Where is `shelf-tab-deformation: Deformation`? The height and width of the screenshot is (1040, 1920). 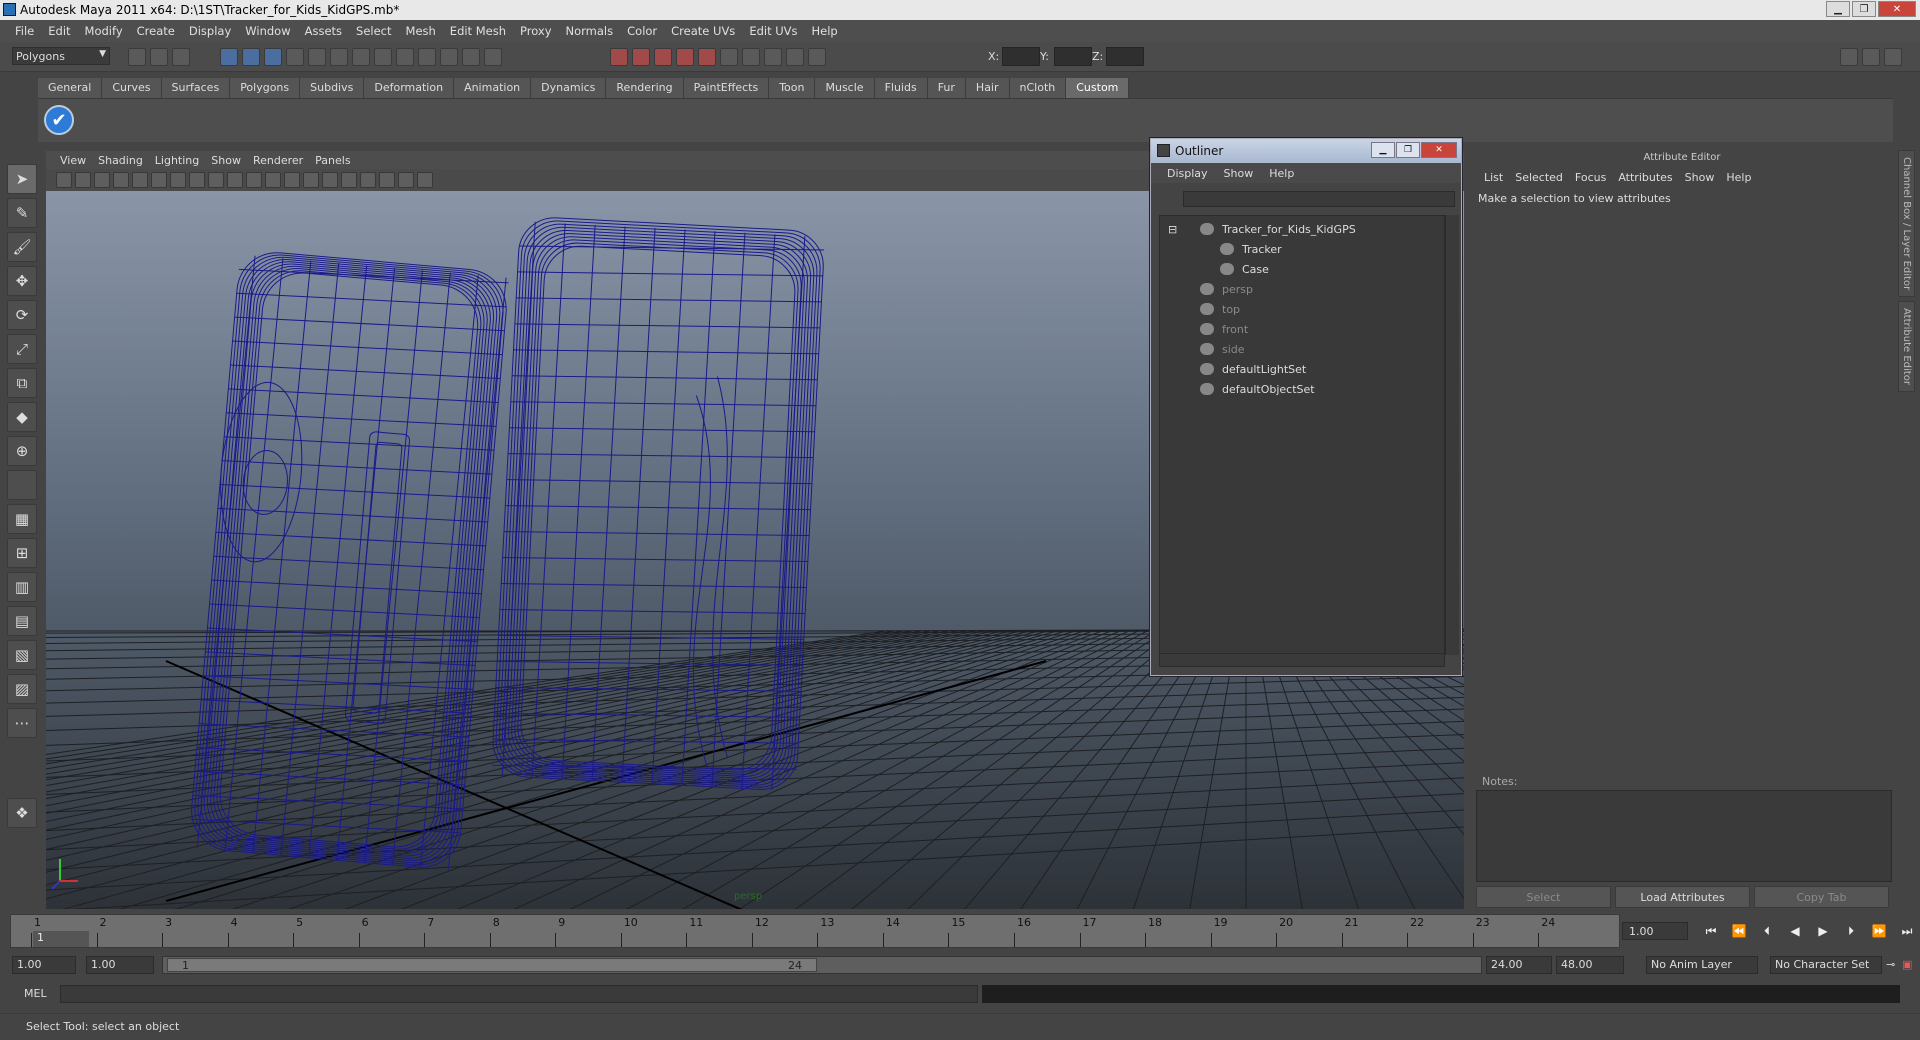
shelf-tab-deformation: Deformation is located at coordinates (409, 88).